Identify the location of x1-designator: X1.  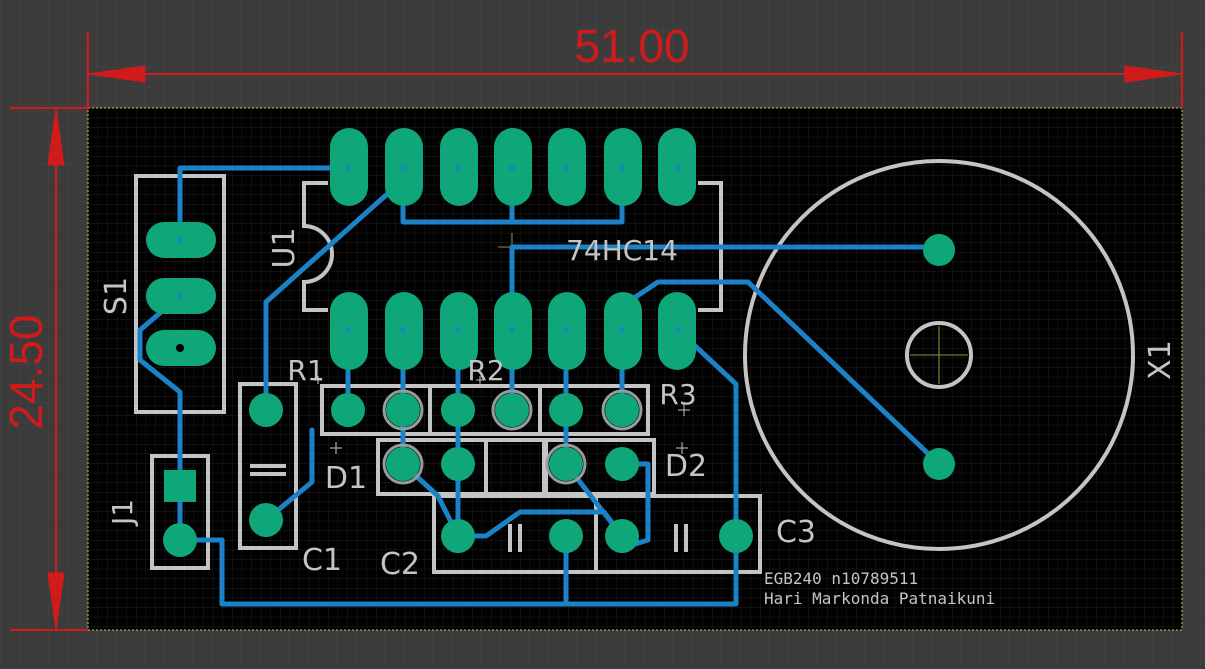
(1160, 360).